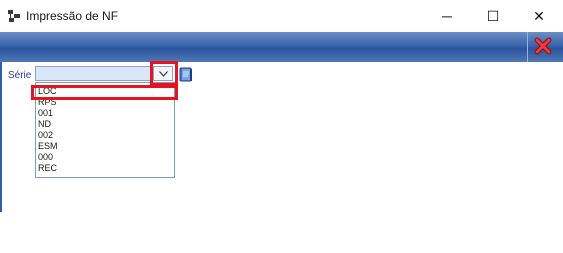  Describe the element at coordinates (527, 47) in the screenshot. I see `toolbar-separator` at that location.